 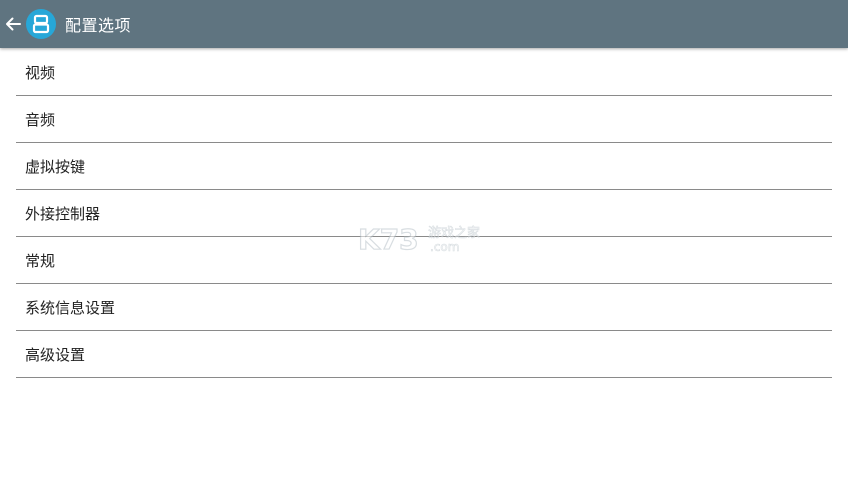 I want to click on back-button, so click(x=13, y=24).